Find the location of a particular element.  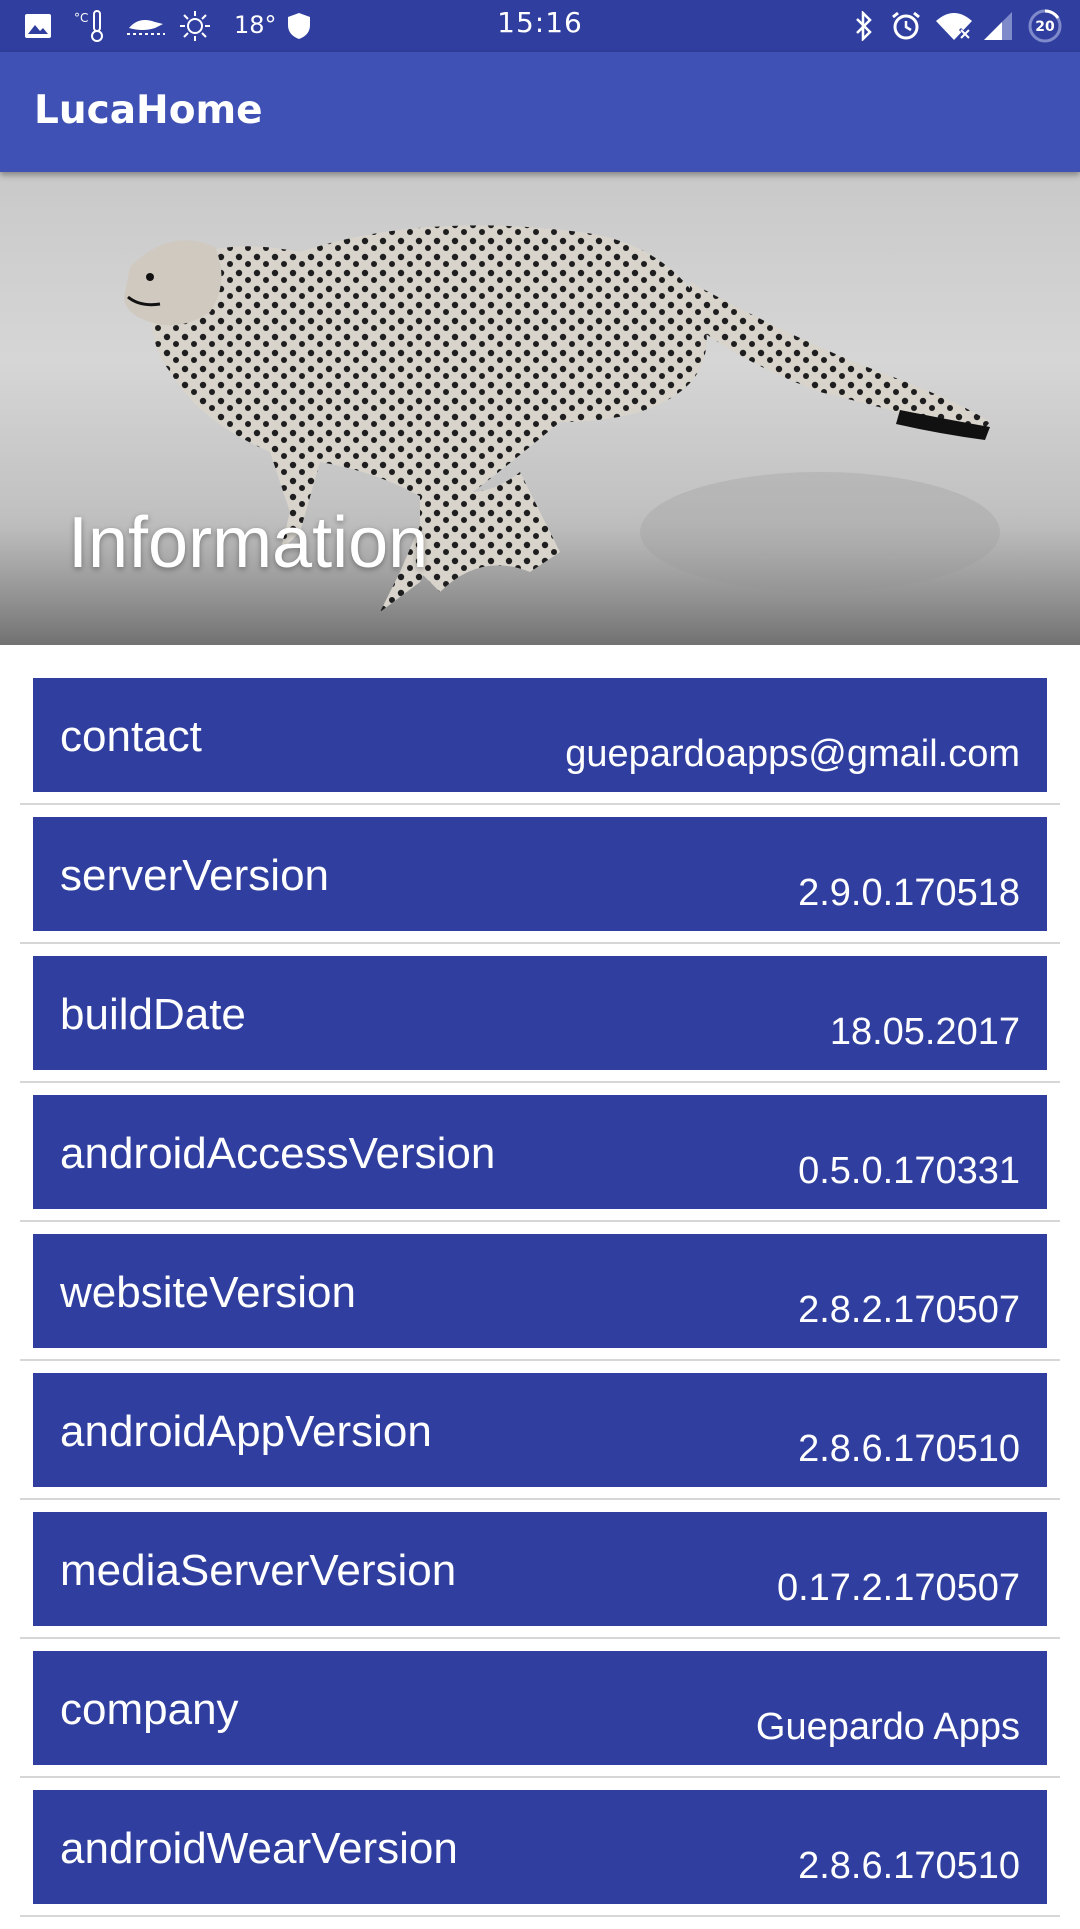

alarm-icon is located at coordinates (906, 26).